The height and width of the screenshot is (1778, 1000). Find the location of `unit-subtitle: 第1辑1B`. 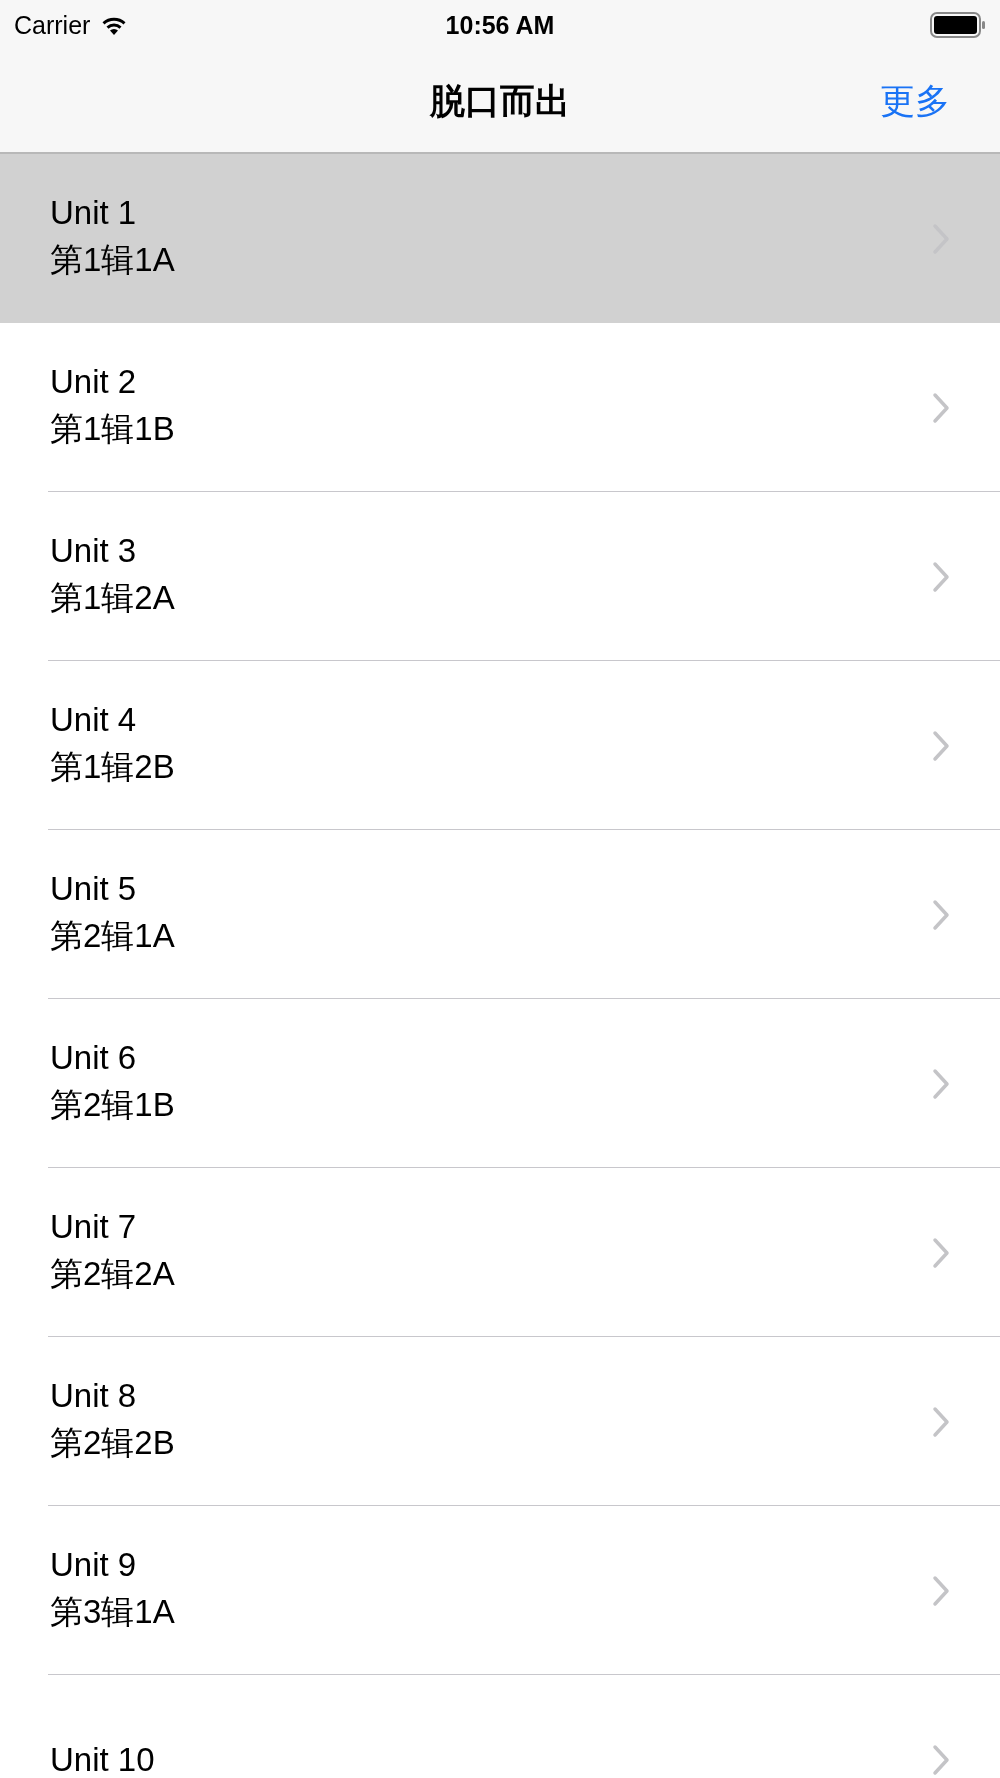

unit-subtitle: 第1辑1B is located at coordinates (113, 429).